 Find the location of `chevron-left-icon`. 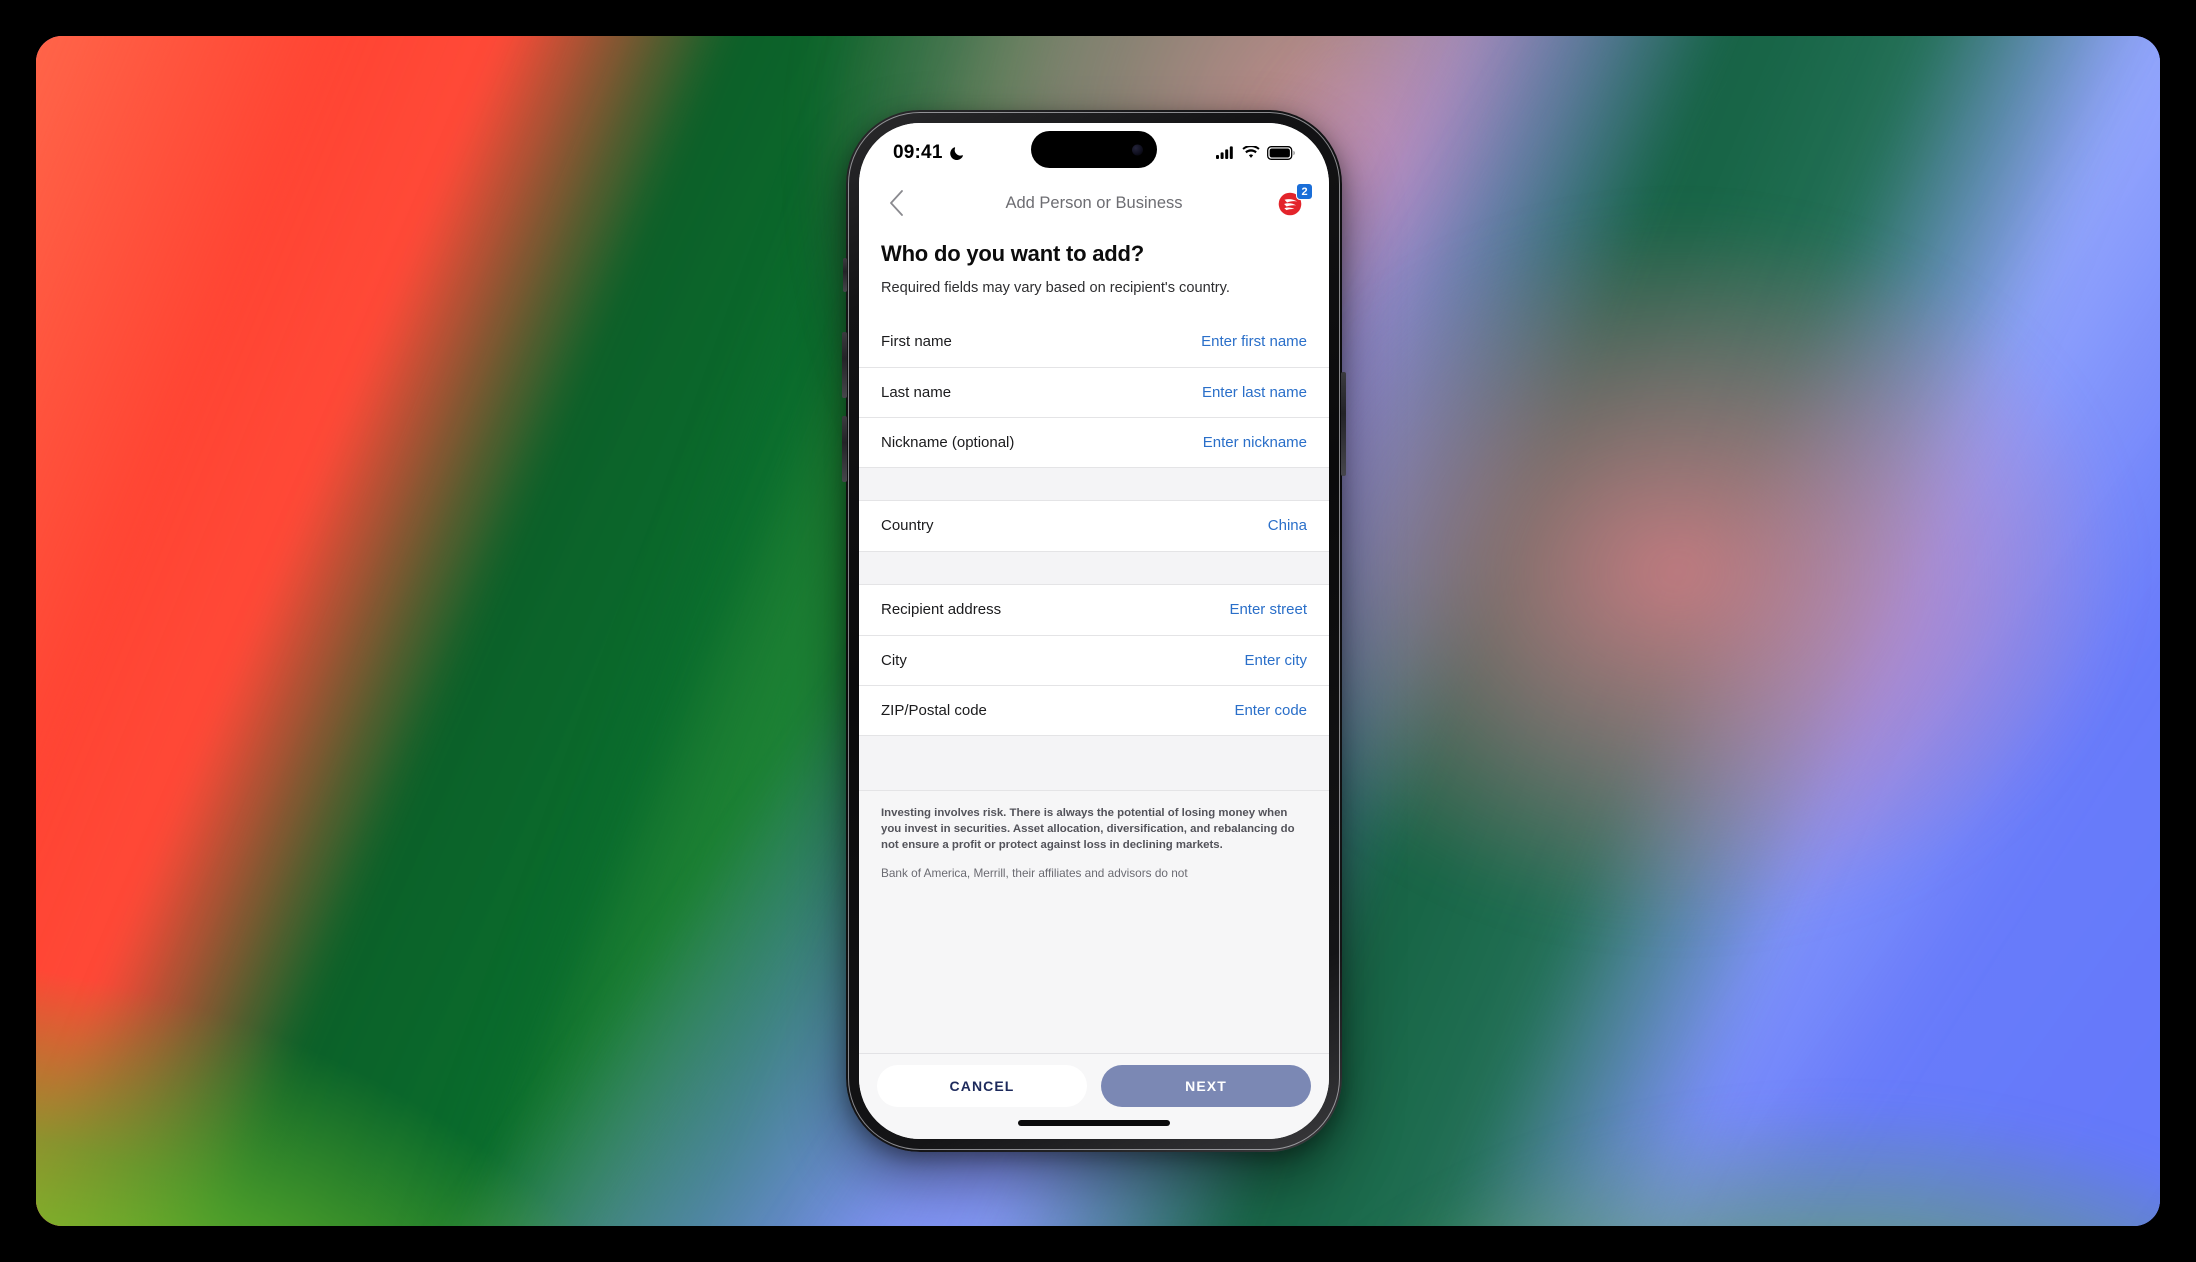

chevron-left-icon is located at coordinates (896, 203).